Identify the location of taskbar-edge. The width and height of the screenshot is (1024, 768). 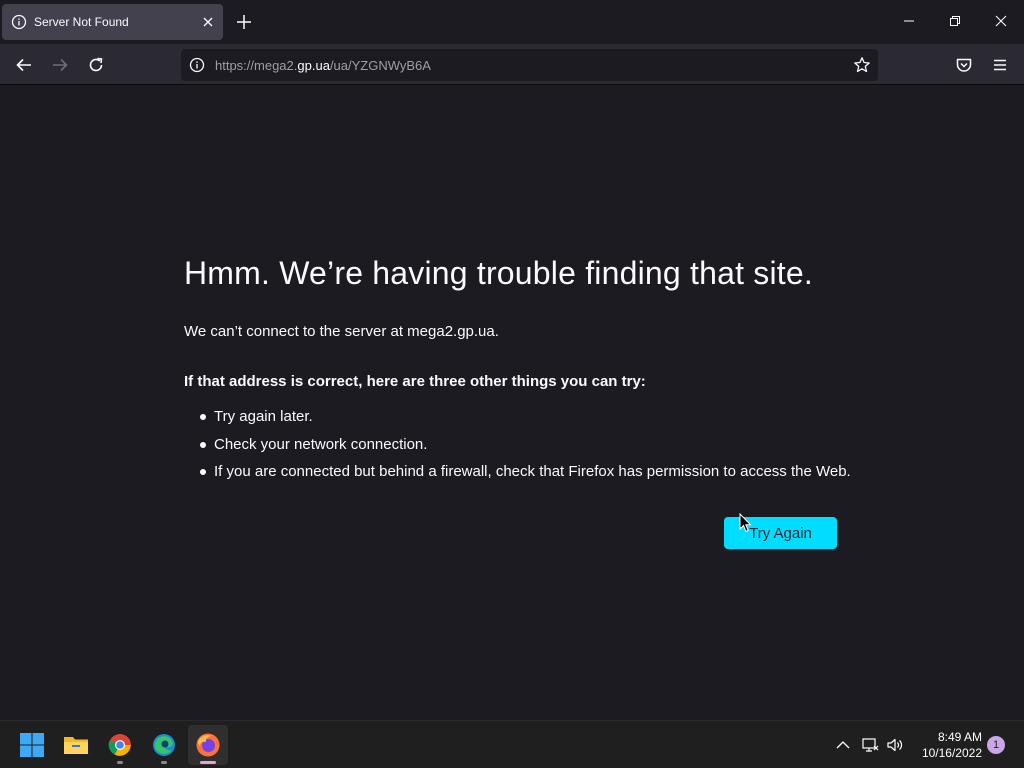
(164, 745).